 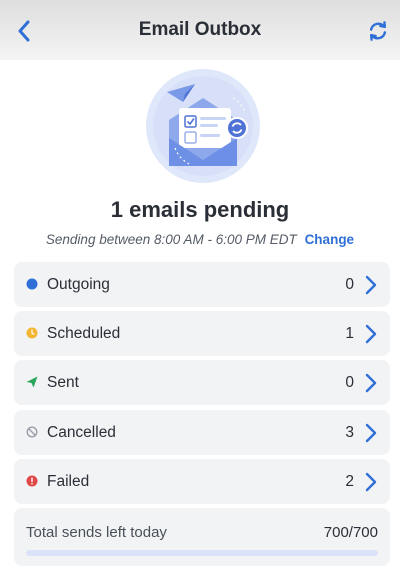 I want to click on daily-sends-progress-track, so click(x=202, y=553).